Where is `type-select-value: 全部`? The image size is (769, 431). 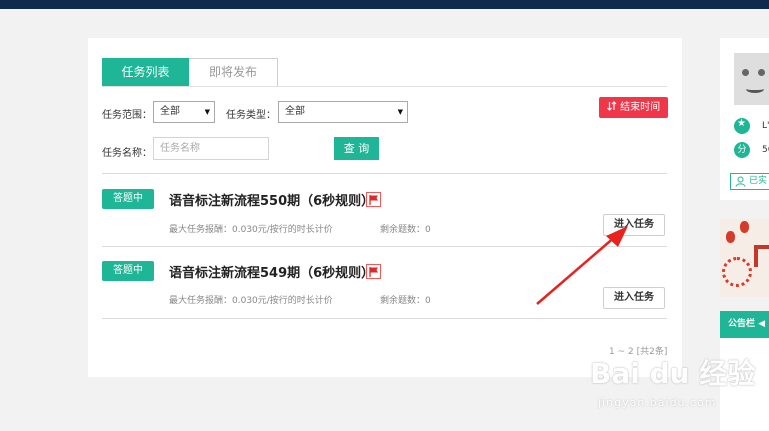 type-select-value: 全部 is located at coordinates (295, 111).